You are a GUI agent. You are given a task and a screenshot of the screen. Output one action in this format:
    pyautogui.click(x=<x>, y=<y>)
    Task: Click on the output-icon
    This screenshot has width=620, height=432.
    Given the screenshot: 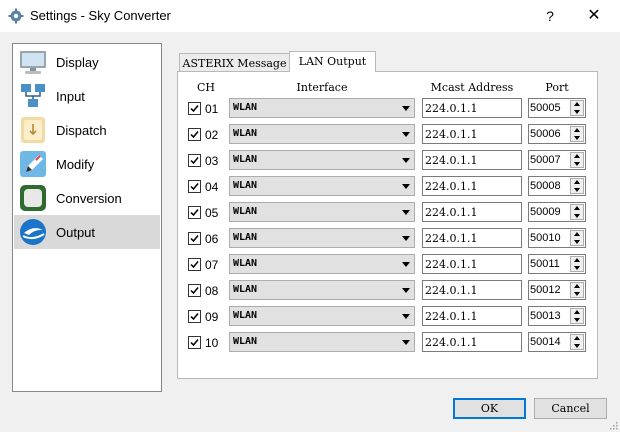 What is the action you would take?
    pyautogui.click(x=33, y=232)
    